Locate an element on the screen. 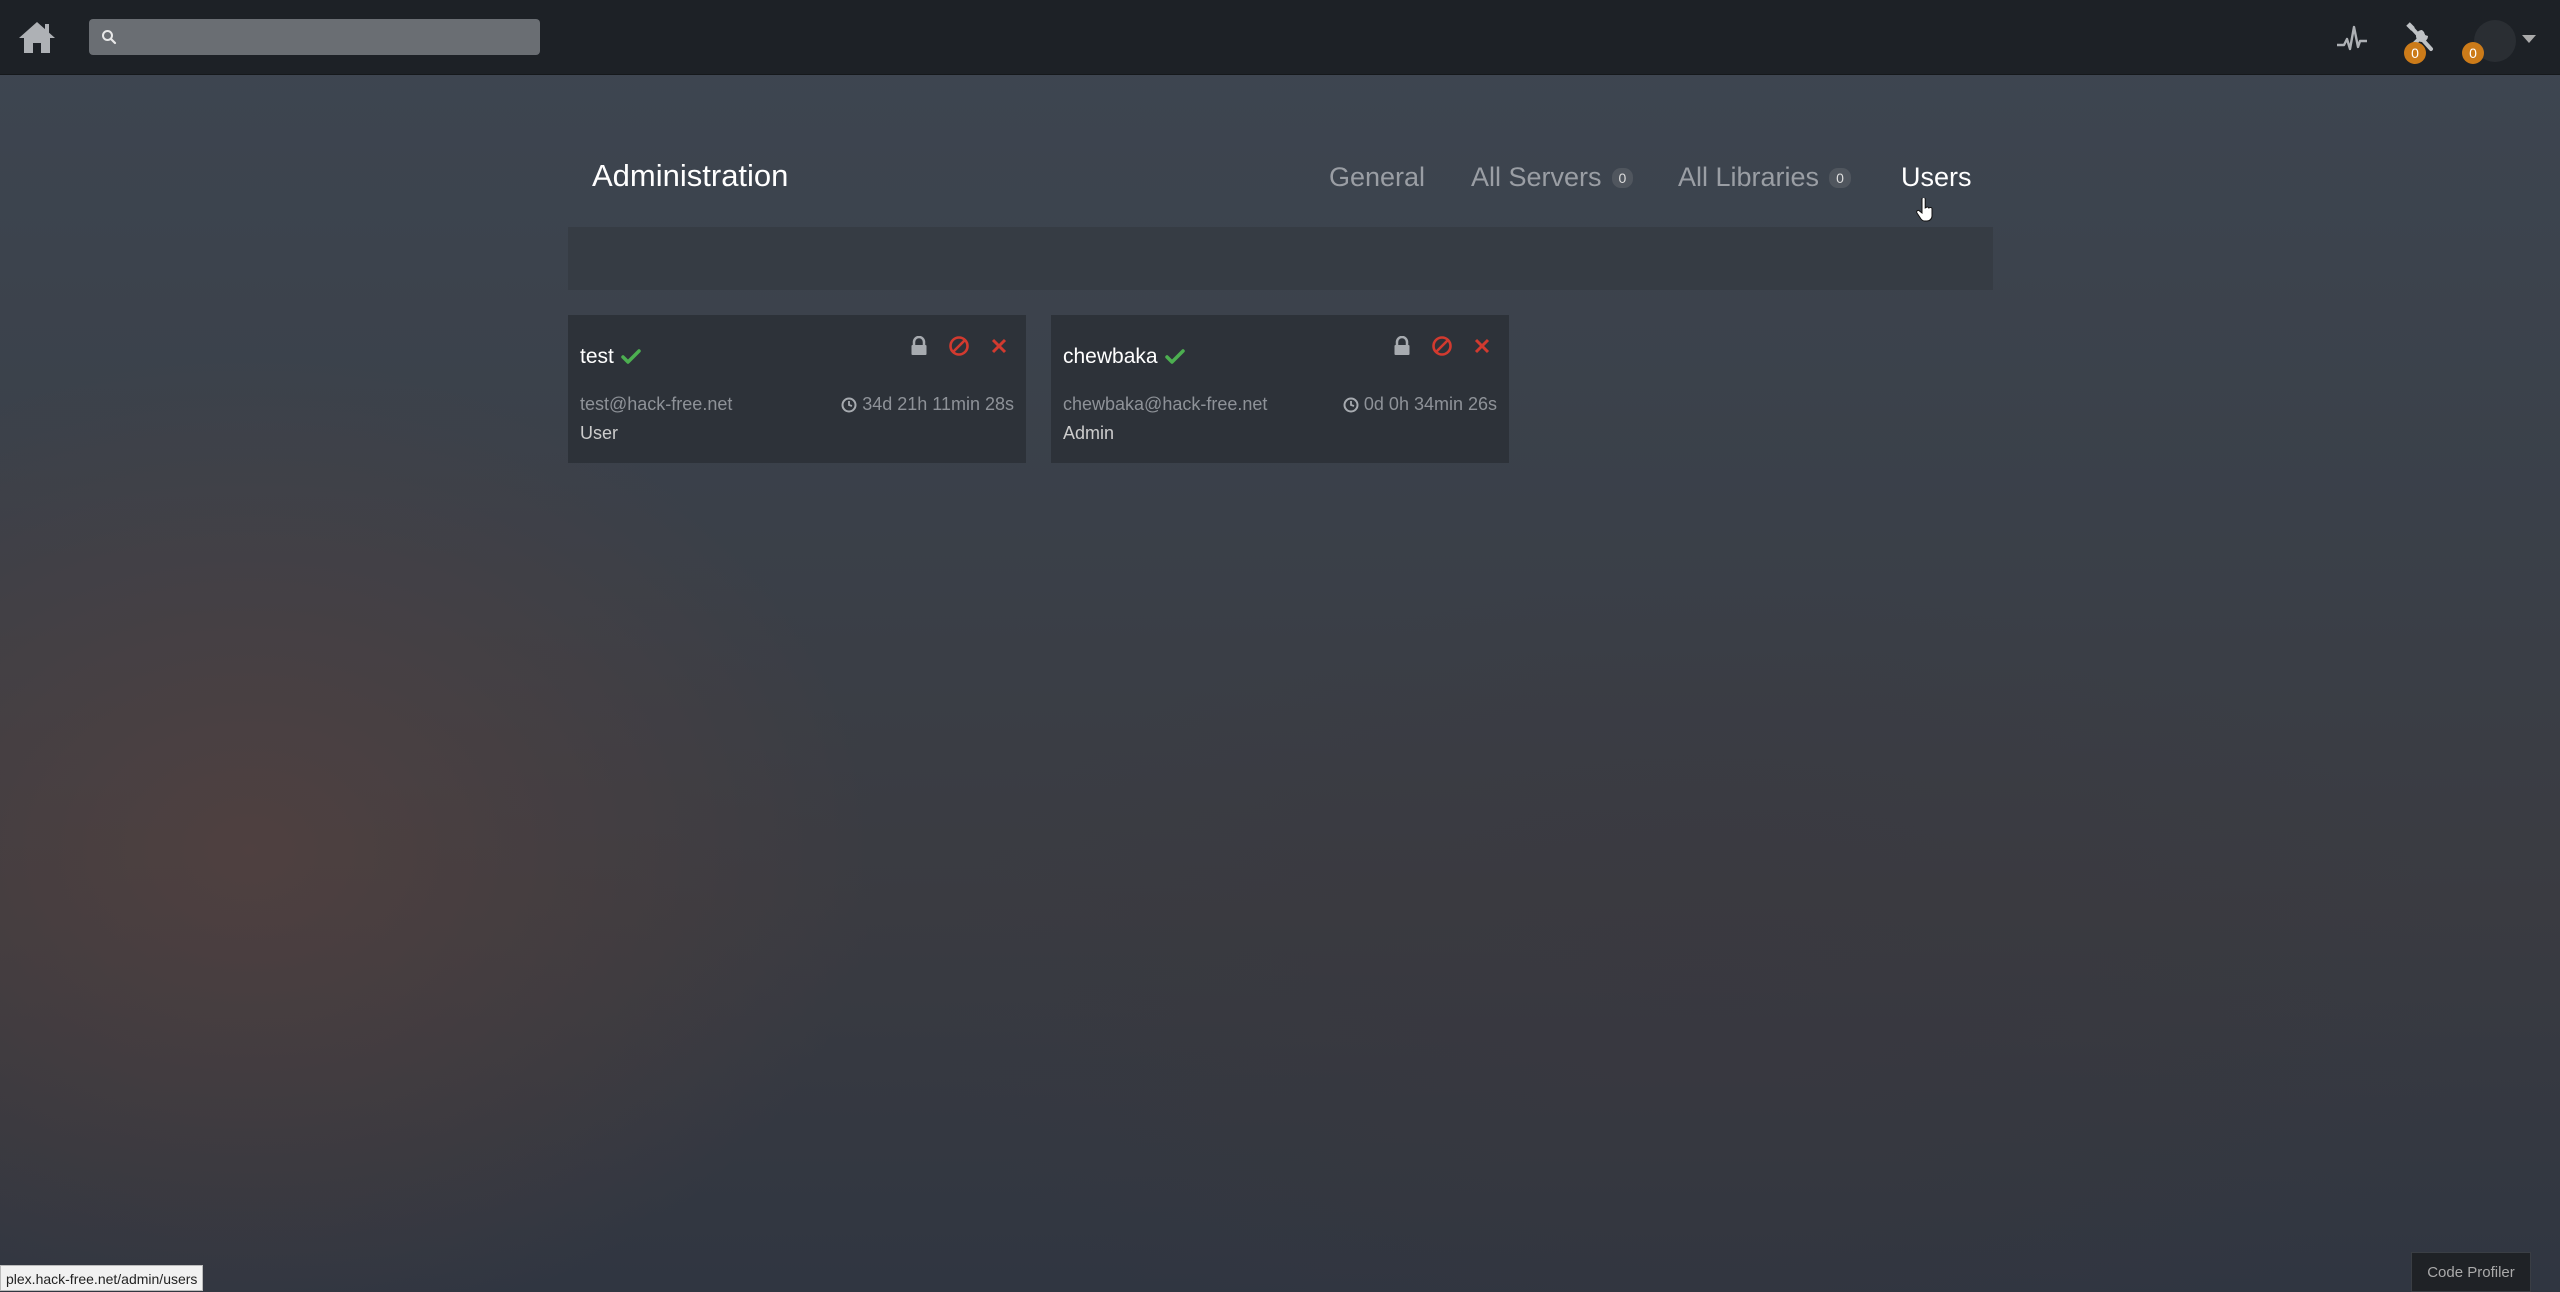 The image size is (2560, 1292). activity-button is located at coordinates (2352, 38).